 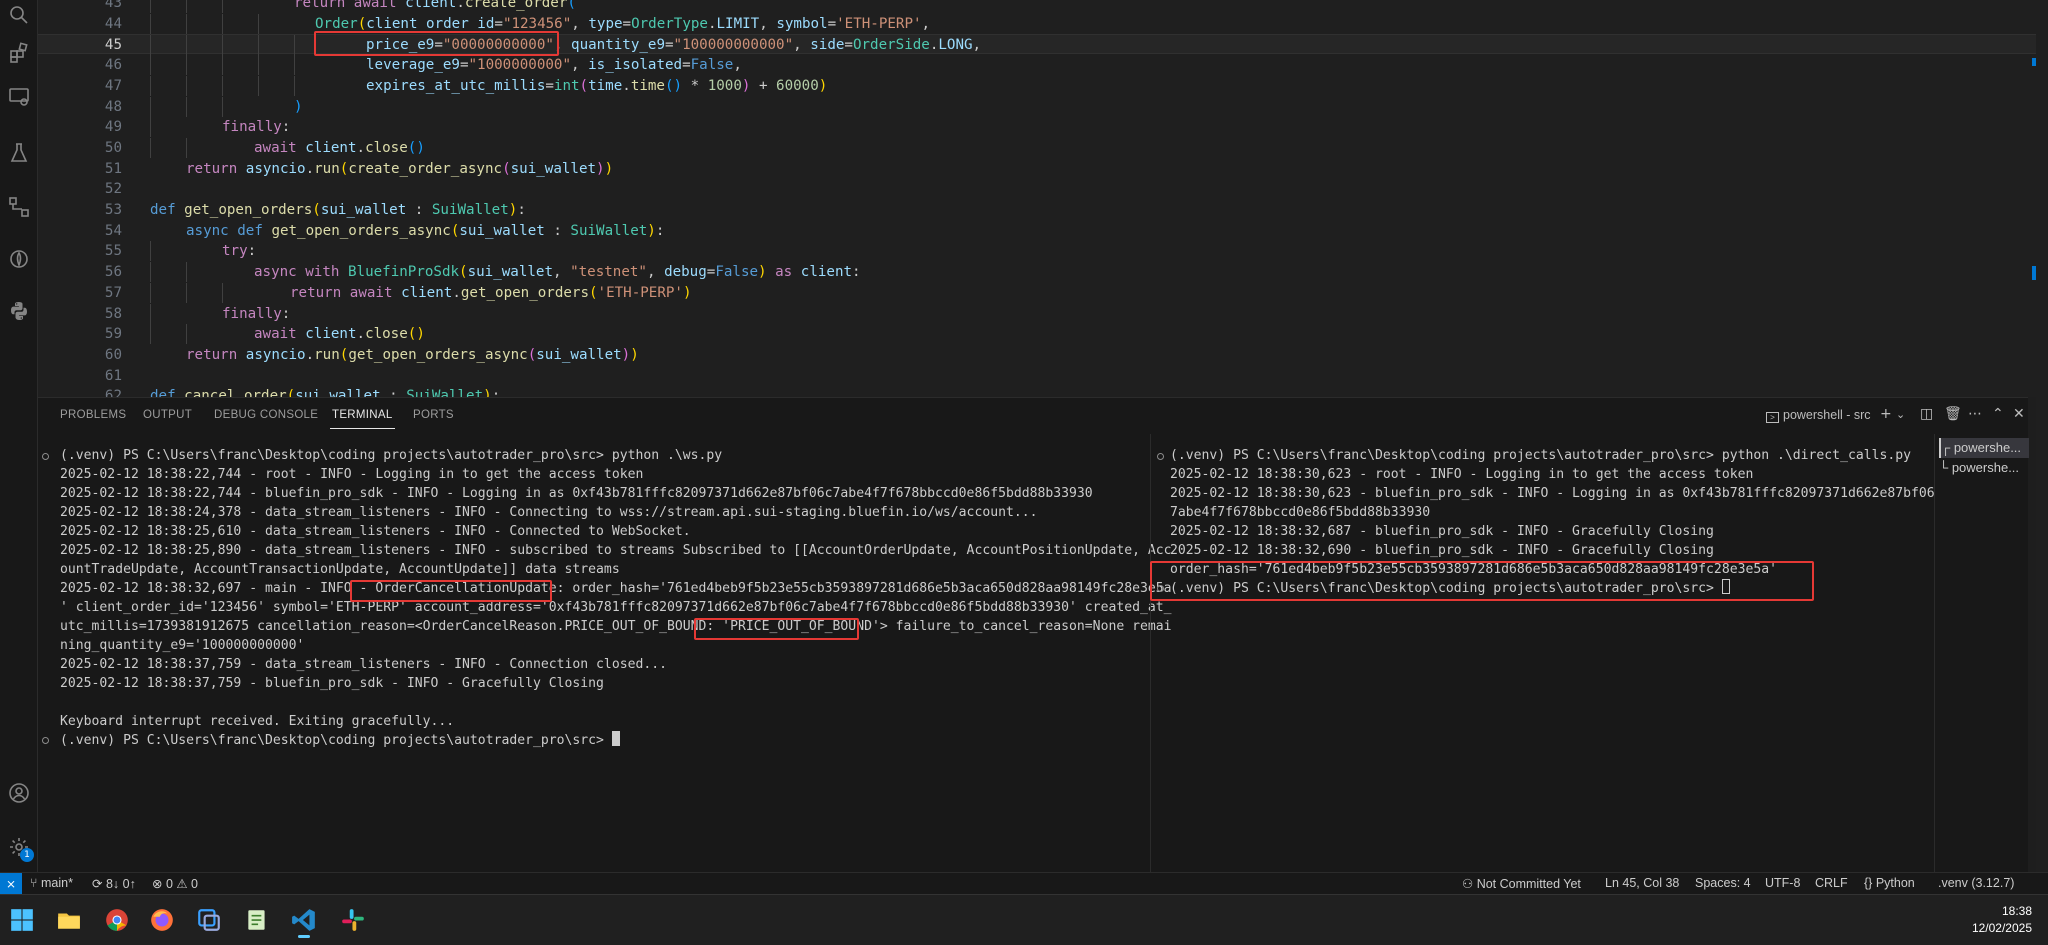 I want to click on problems-indicator: ⊗ 0 ⚠ 0, so click(x=175, y=883).